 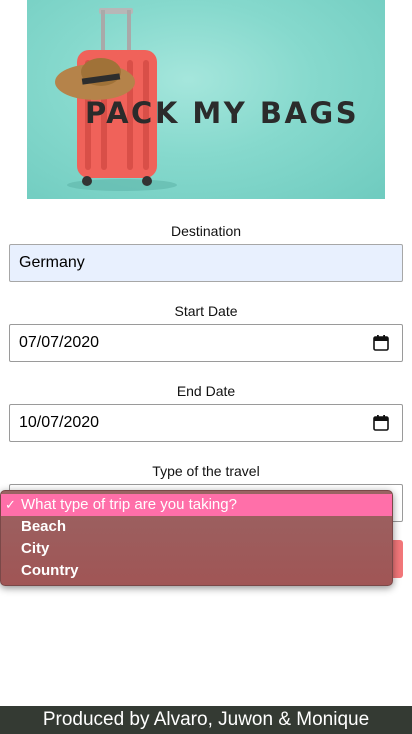 I want to click on footer: Produced by Alvaro, Juwon & Monique, so click(x=206, y=720).